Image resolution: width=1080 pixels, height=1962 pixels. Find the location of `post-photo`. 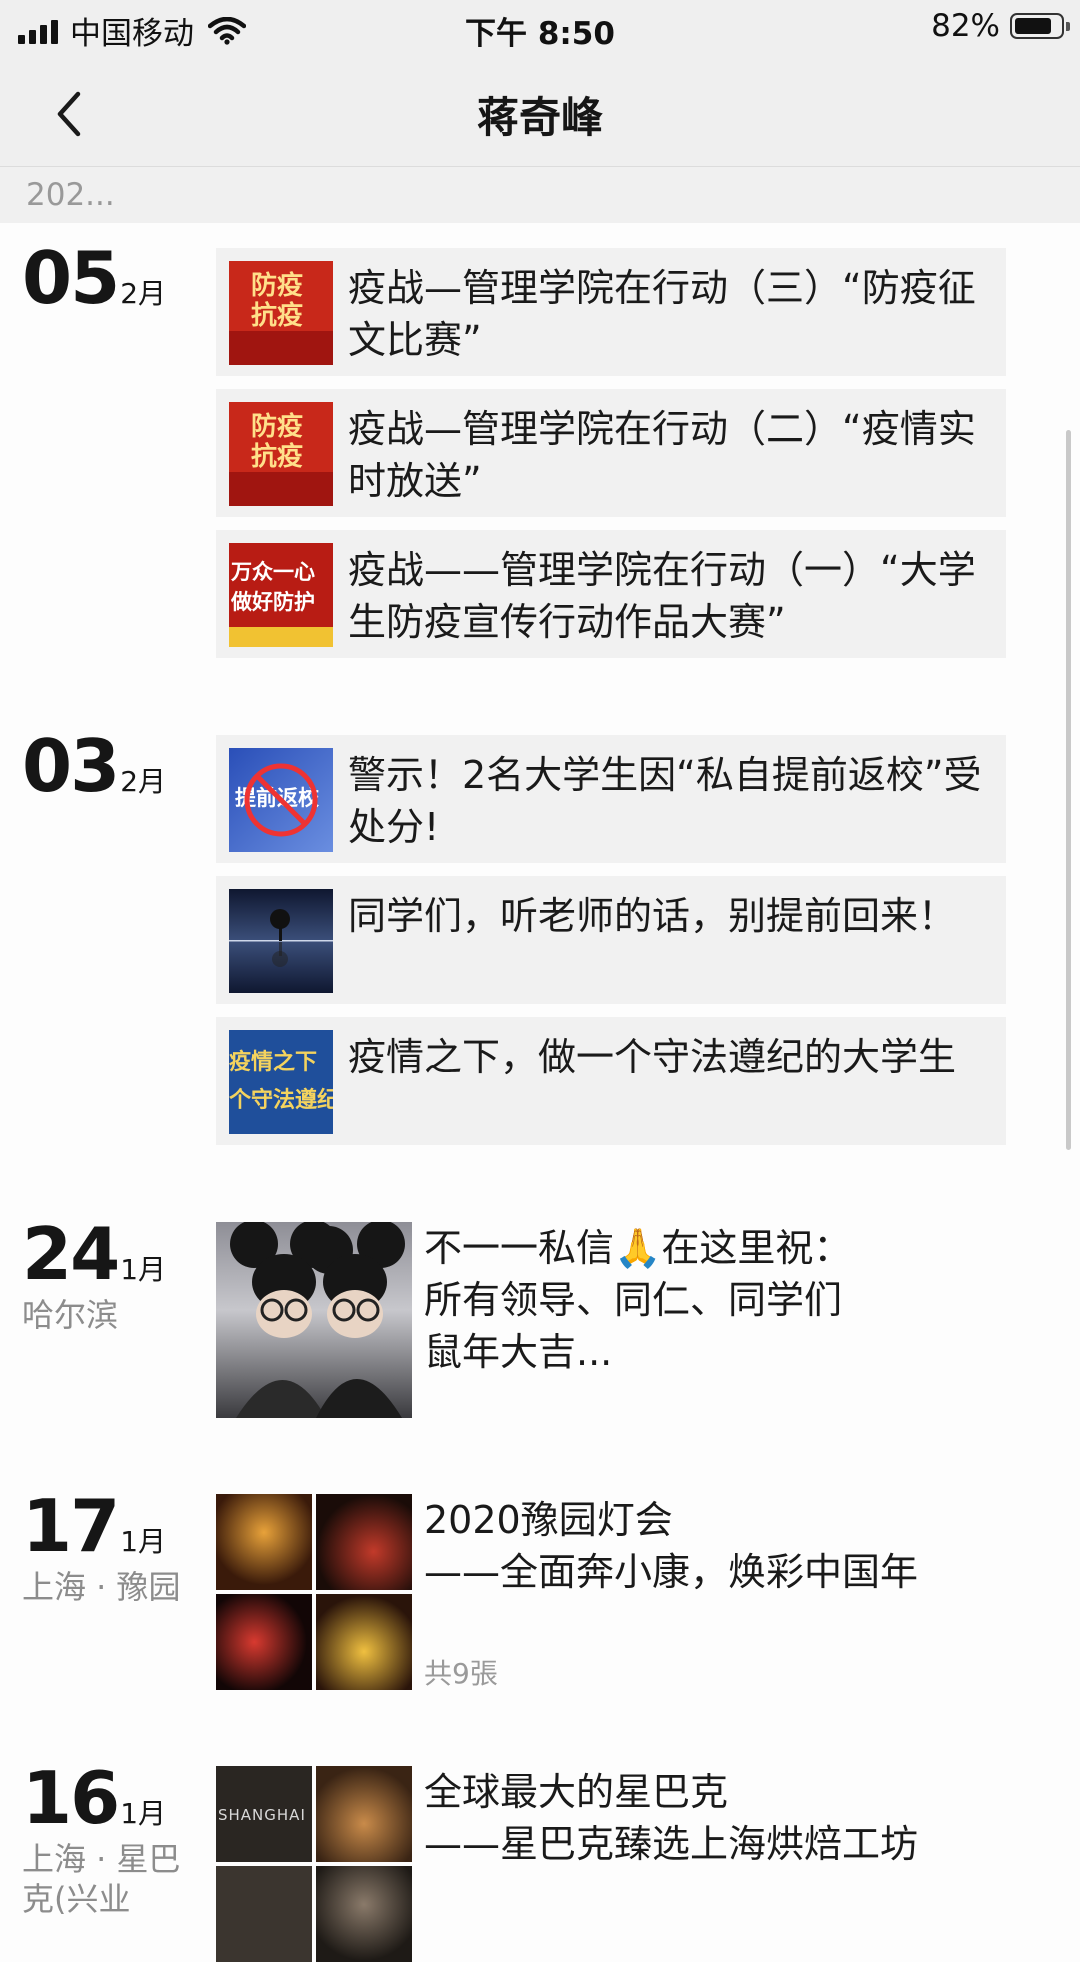

post-photo is located at coordinates (314, 1320).